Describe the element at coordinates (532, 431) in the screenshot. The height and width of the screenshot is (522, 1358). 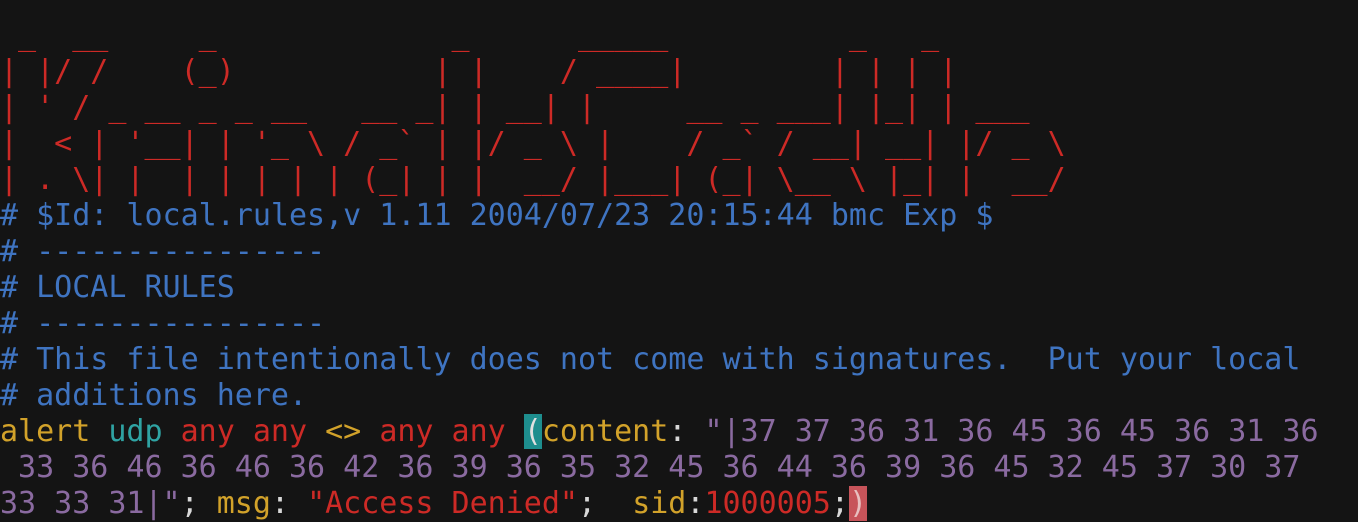
I see `open-paren-match: (` at that location.